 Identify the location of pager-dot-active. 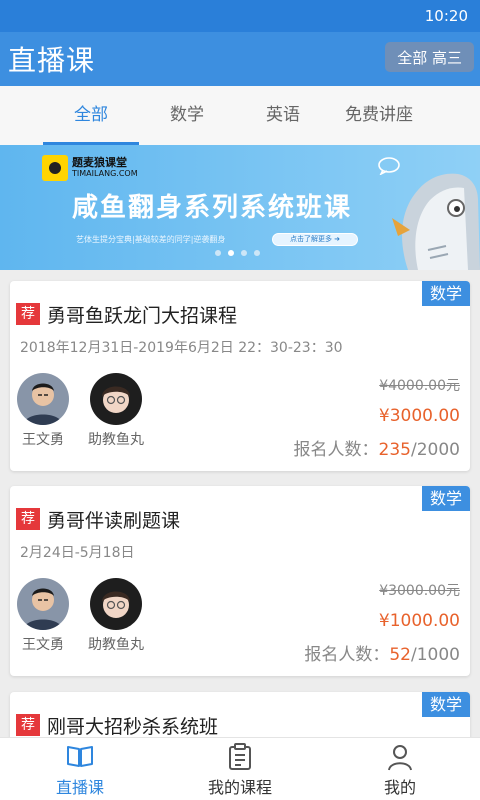
(231, 253).